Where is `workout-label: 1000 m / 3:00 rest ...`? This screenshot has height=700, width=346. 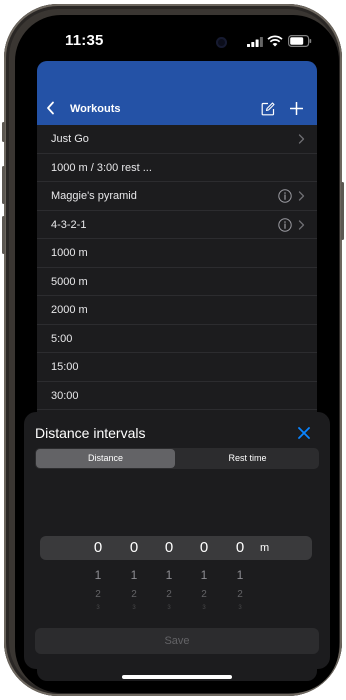
workout-label: 1000 m / 3:00 rest ... is located at coordinates (101, 167).